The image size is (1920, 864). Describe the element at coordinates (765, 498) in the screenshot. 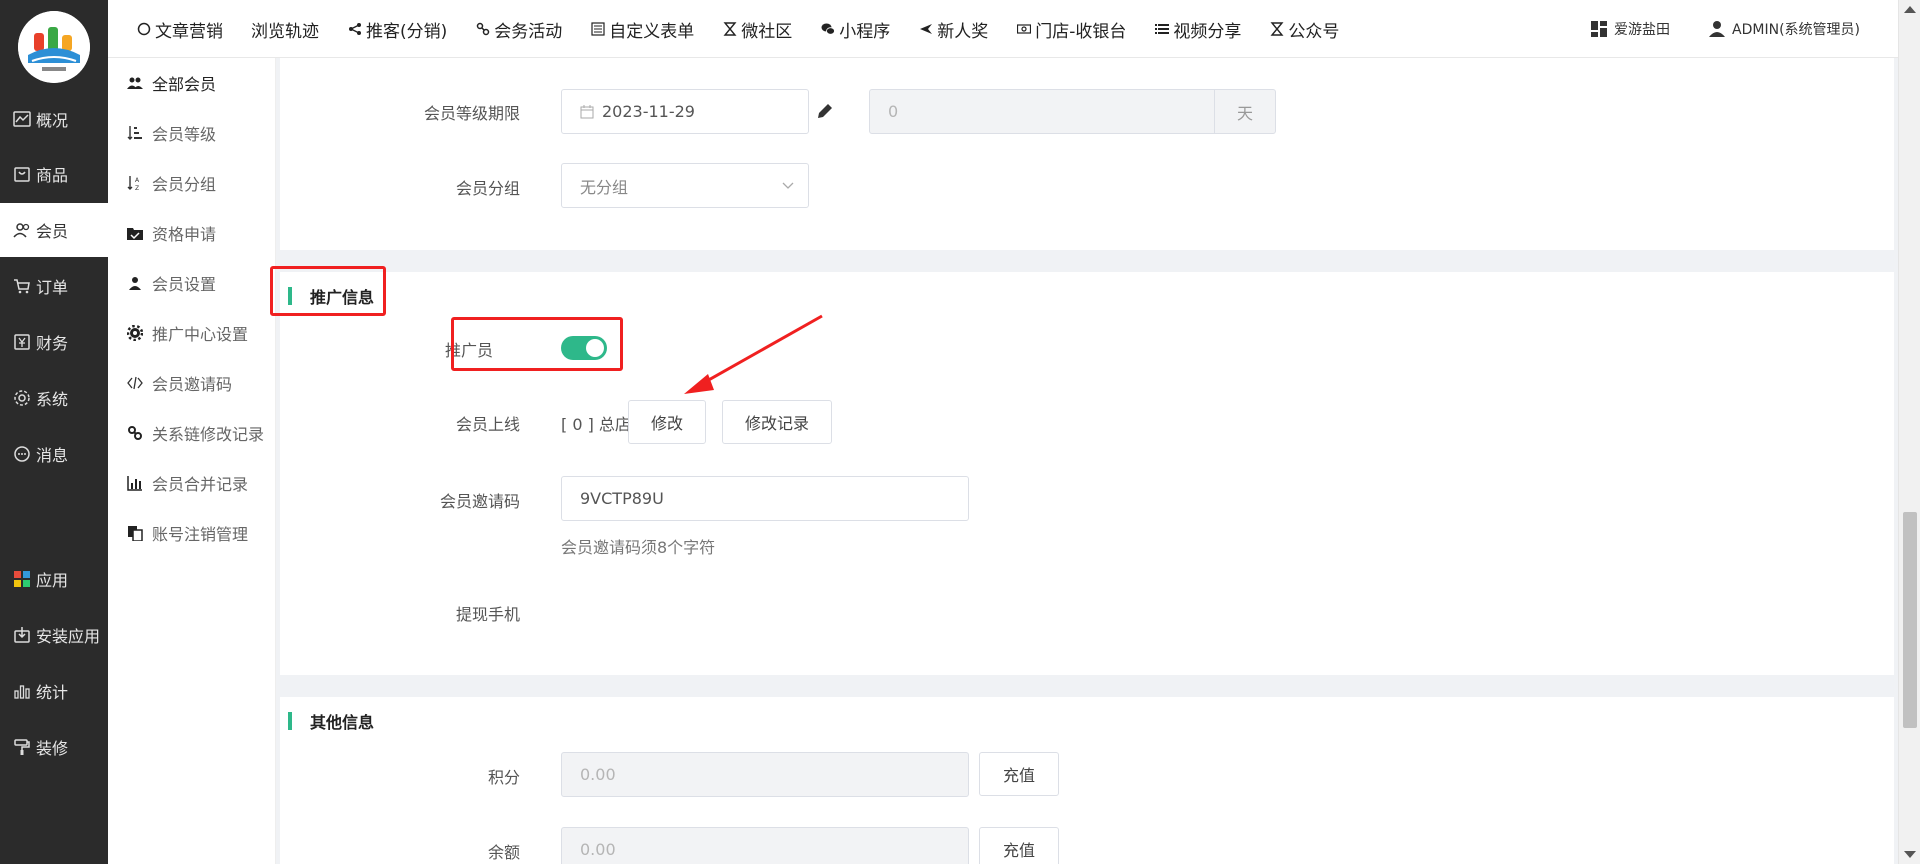

I see `invite-code-input: 9VCTP89U` at that location.